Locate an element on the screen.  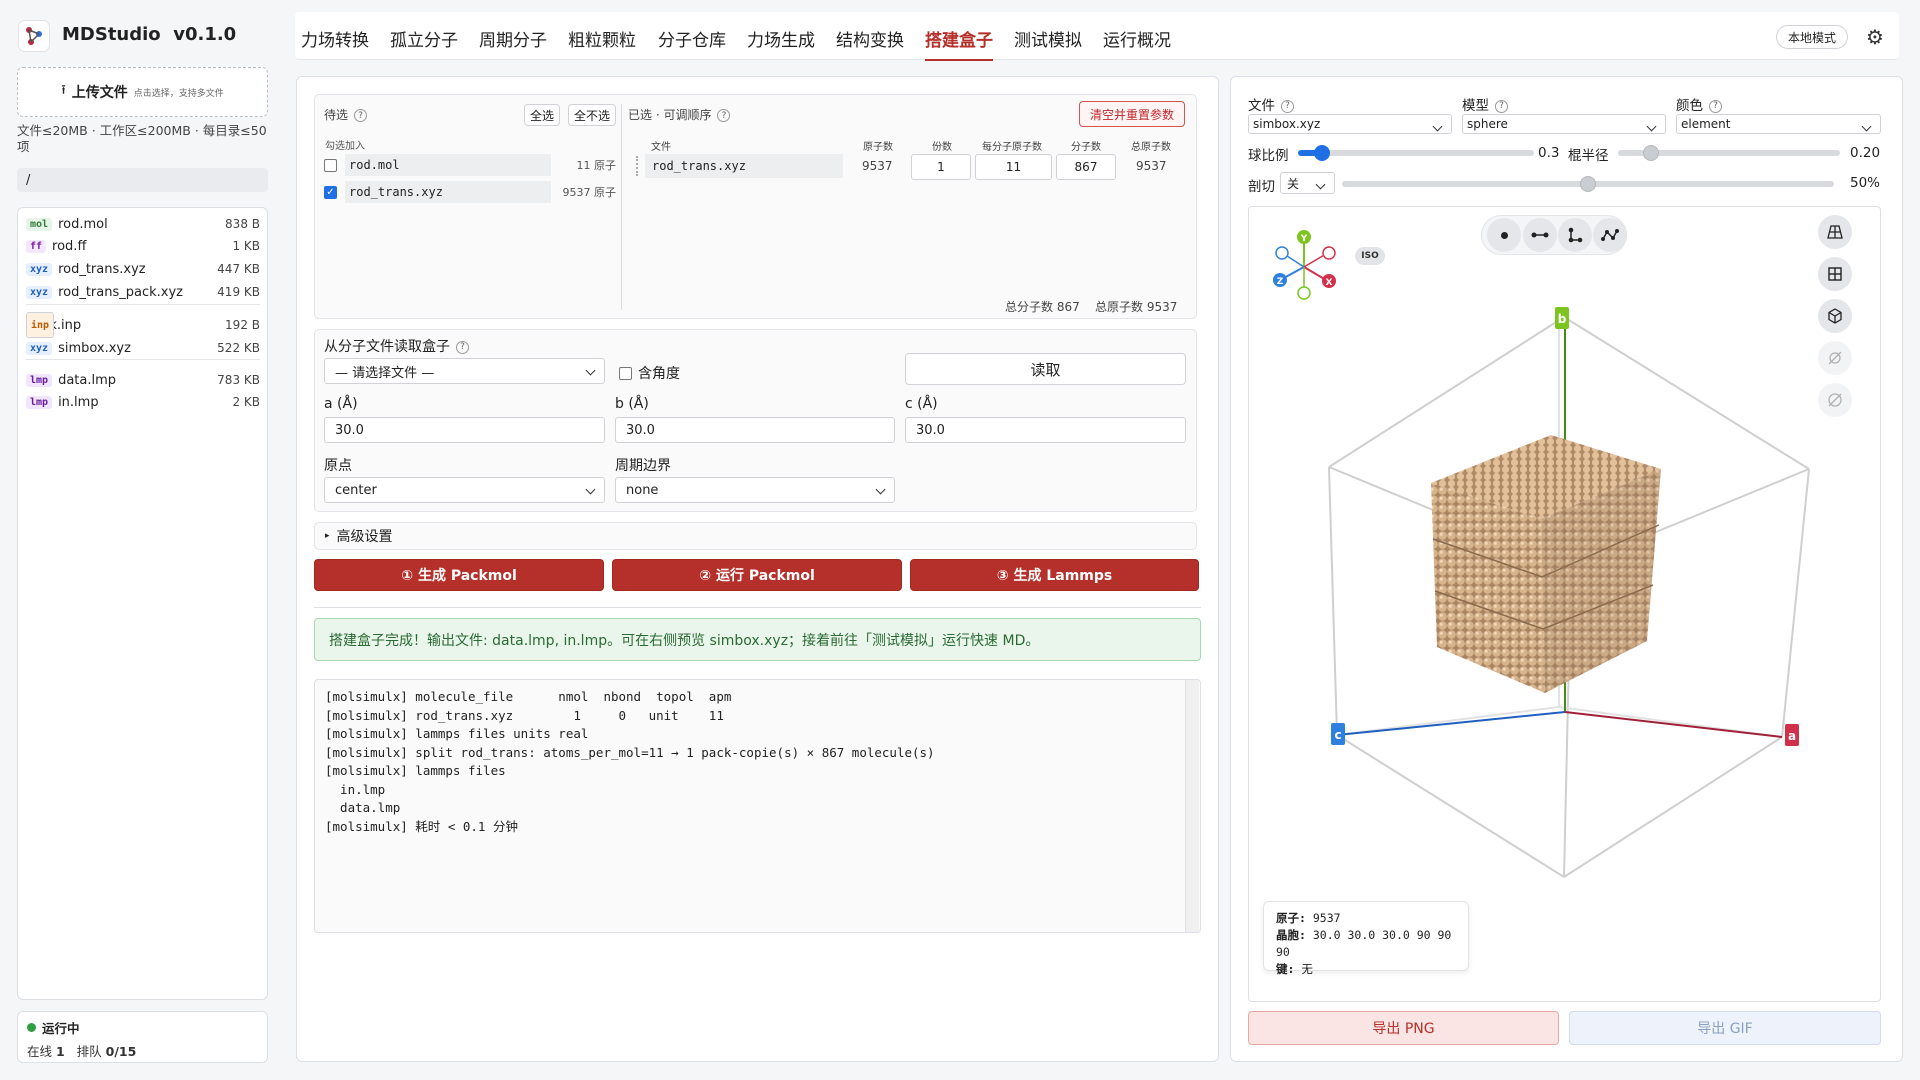
tab-4: 分子仓库 is located at coordinates (692, 38).